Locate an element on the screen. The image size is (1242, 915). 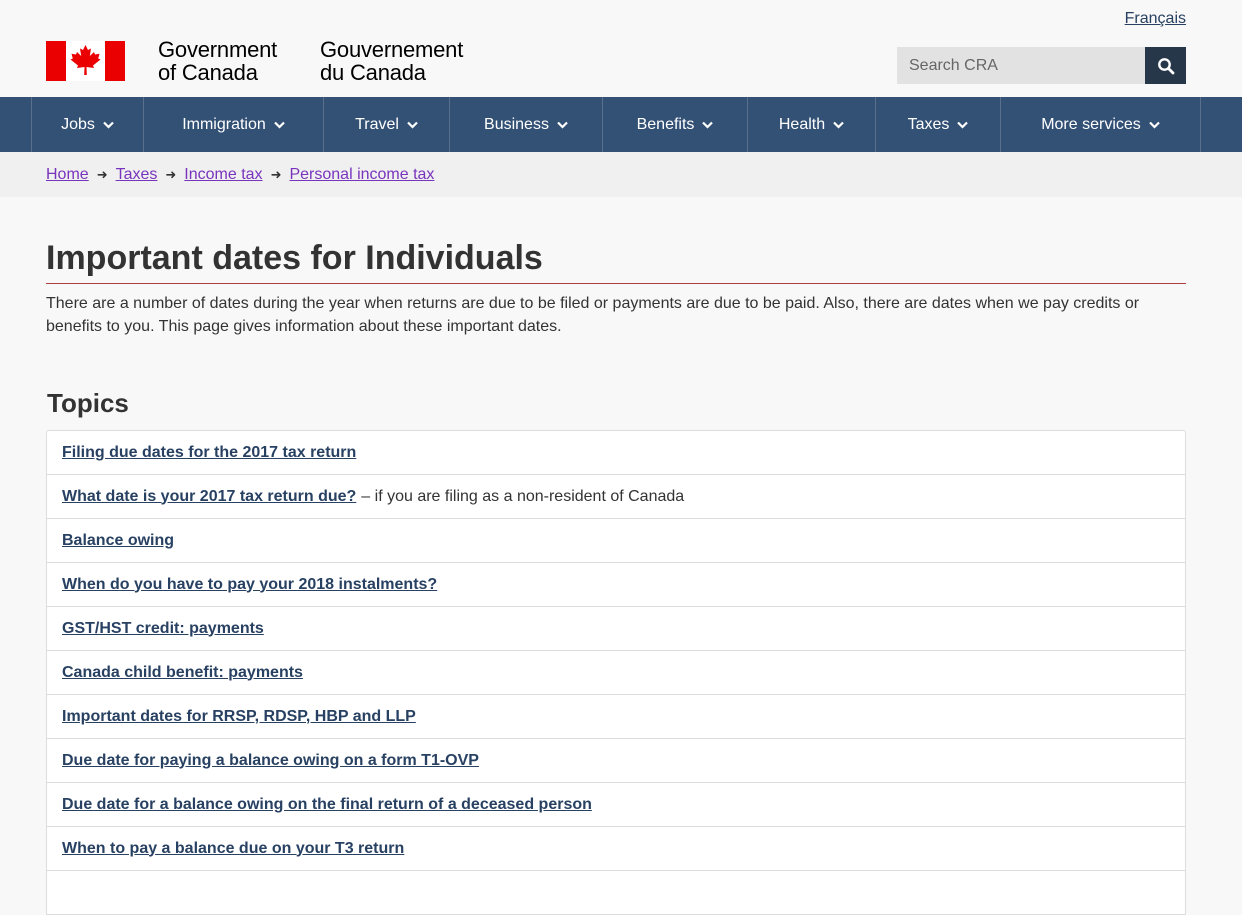
search-icon is located at coordinates (1165, 65).